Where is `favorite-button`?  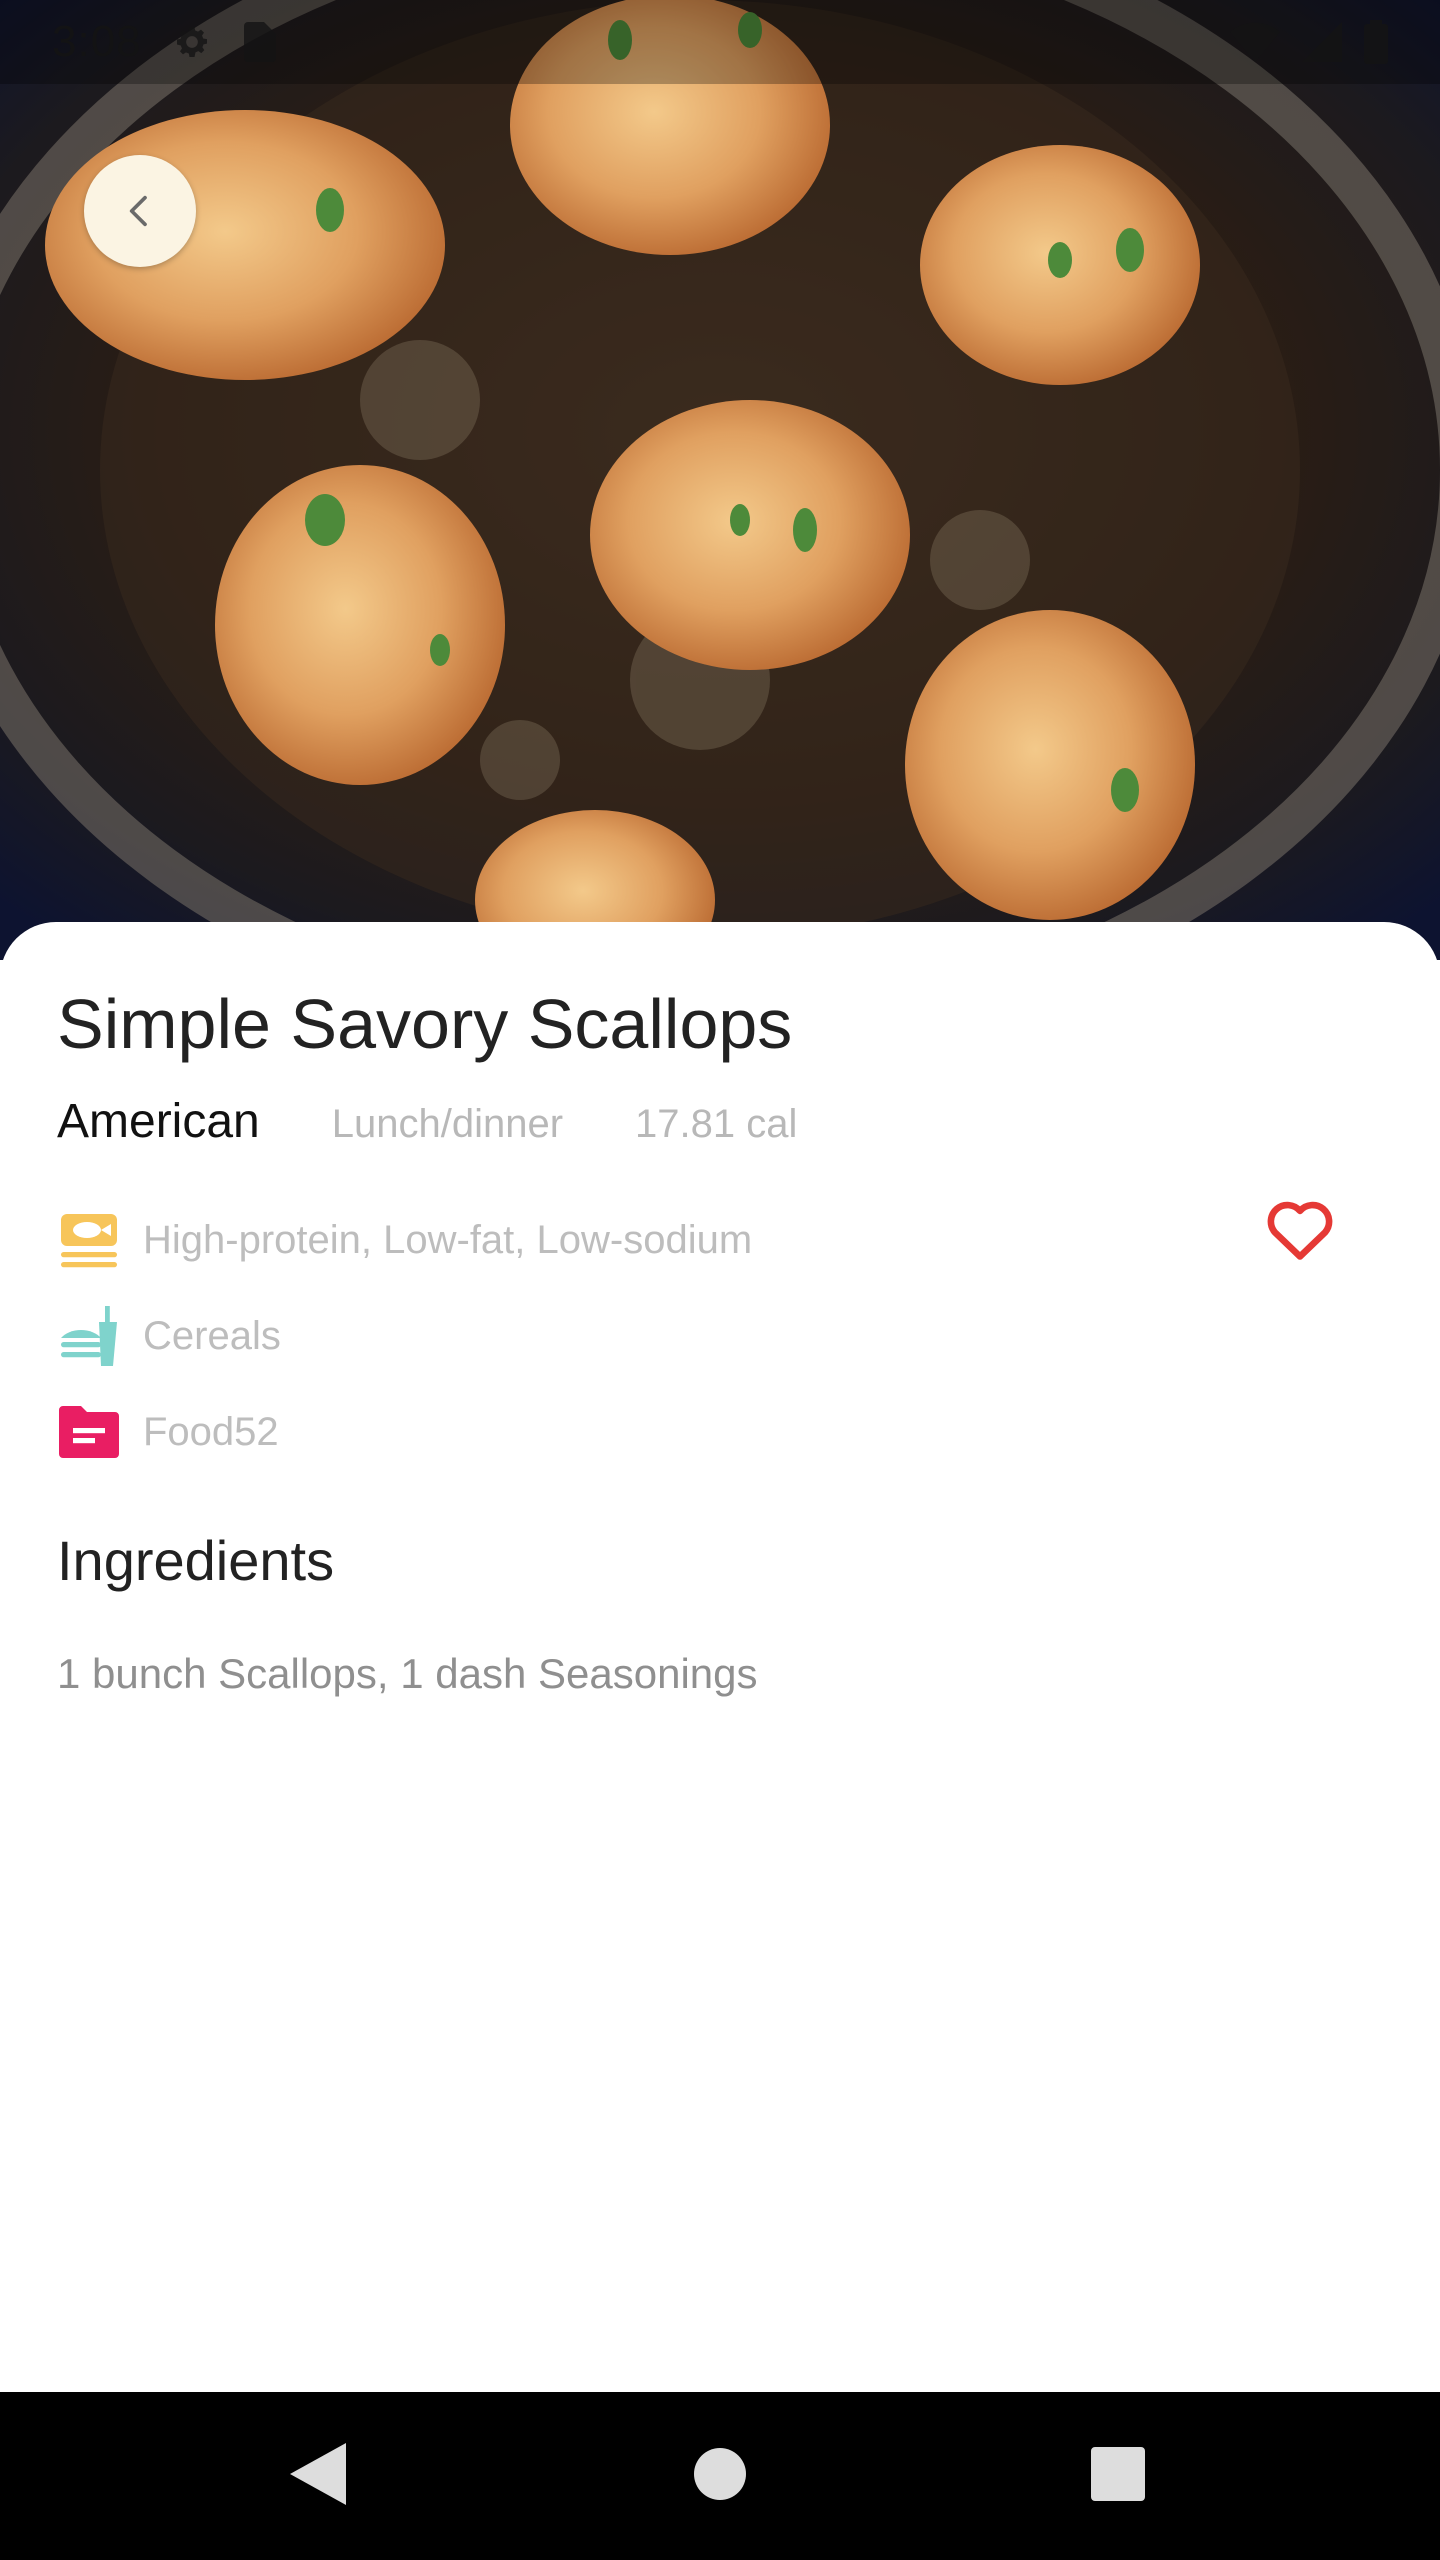
favorite-button is located at coordinates (1300, 1230).